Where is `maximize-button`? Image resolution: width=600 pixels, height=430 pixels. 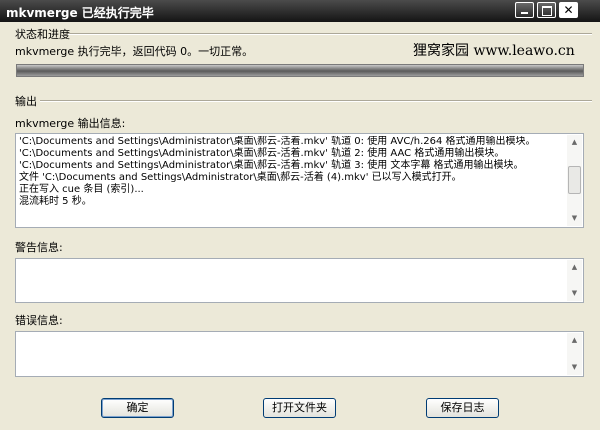
maximize-button is located at coordinates (546, 10).